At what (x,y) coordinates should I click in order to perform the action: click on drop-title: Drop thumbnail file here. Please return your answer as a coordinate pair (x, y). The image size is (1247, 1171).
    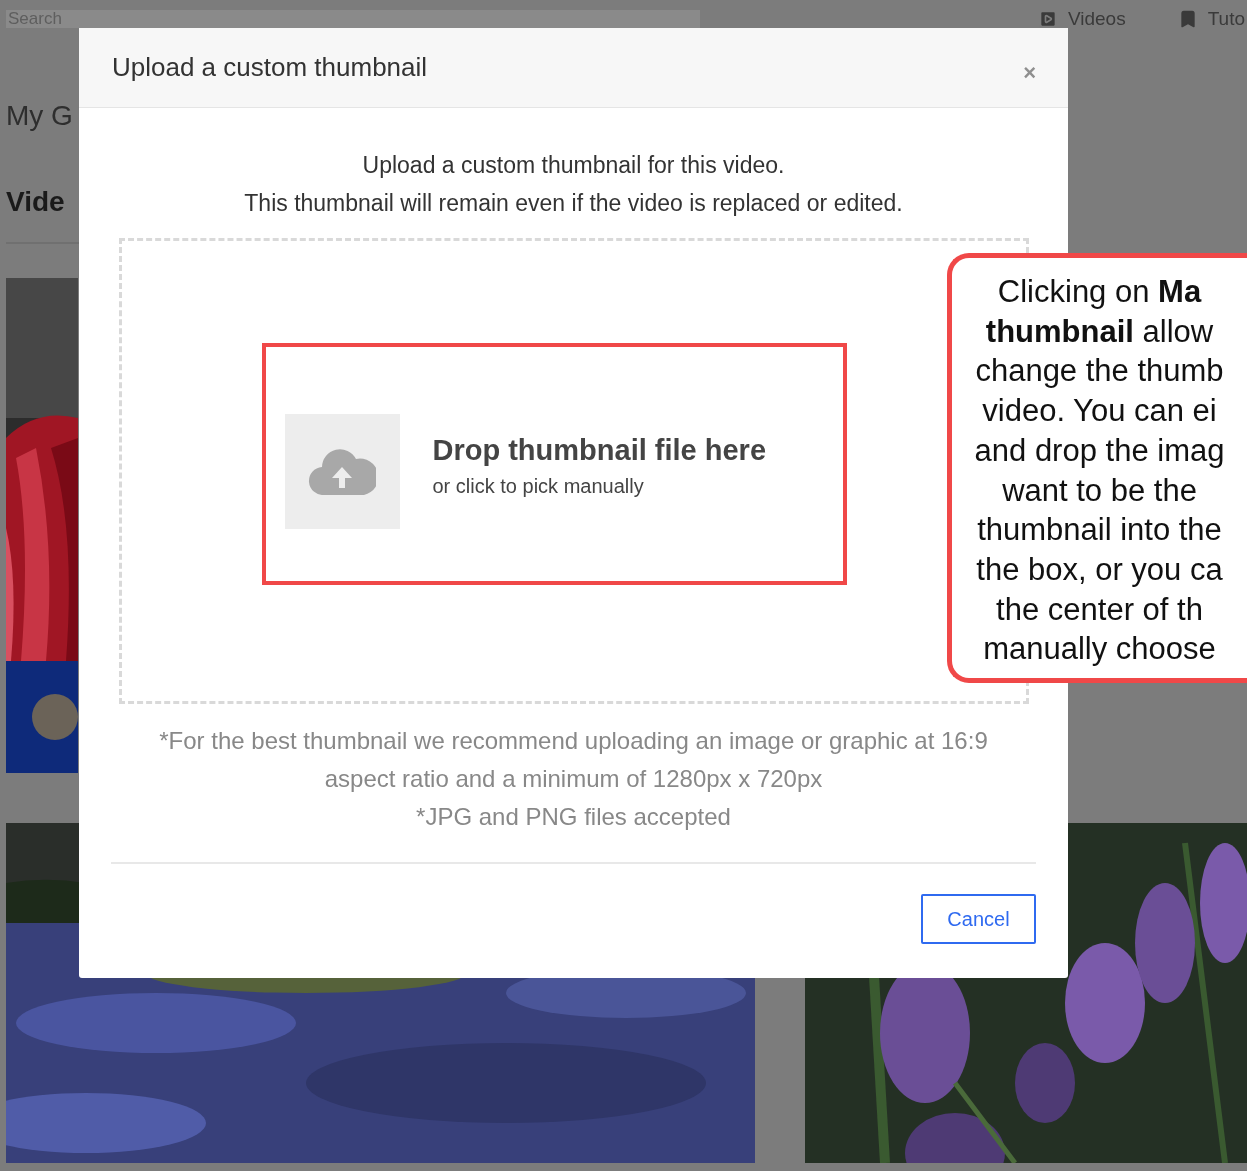
    Looking at the image, I should click on (599, 450).